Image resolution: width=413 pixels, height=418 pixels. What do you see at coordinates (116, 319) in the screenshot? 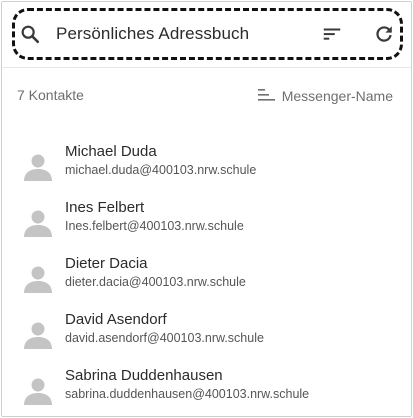
I see `contact-name: David Asendorf` at bounding box center [116, 319].